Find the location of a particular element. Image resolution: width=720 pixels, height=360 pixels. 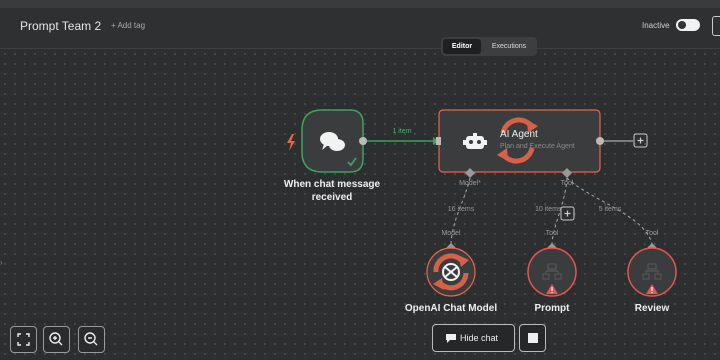

agent-title: AI Agent is located at coordinates (519, 134).